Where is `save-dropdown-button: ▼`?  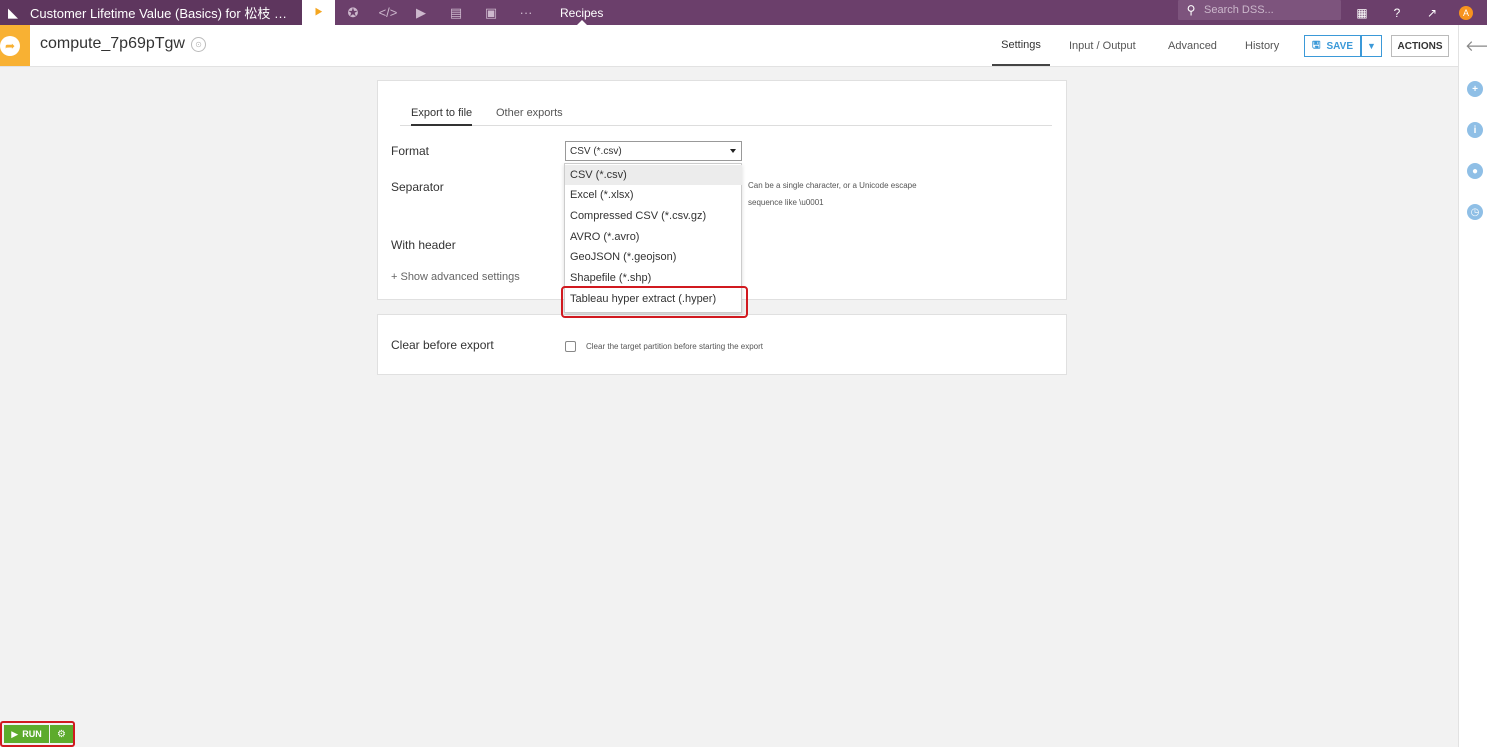
save-dropdown-button: ▼ is located at coordinates (1371, 46).